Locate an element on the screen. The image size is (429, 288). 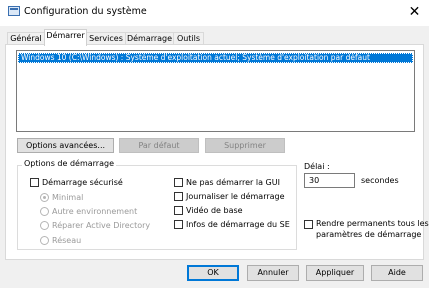
tab-boot: Démarrer is located at coordinates (65, 37).